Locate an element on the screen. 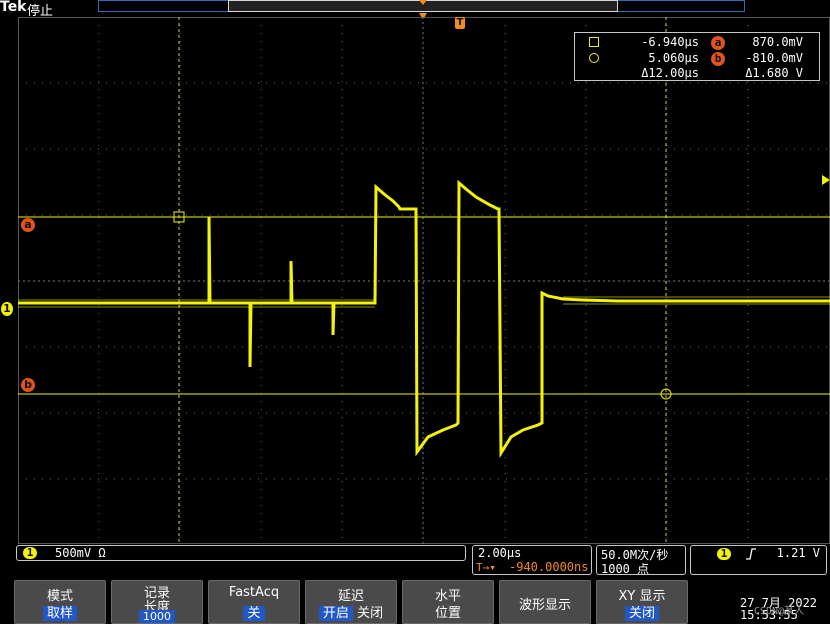 The width and height of the screenshot is (830, 624). softkey-value: 1000 is located at coordinates (157, 616).